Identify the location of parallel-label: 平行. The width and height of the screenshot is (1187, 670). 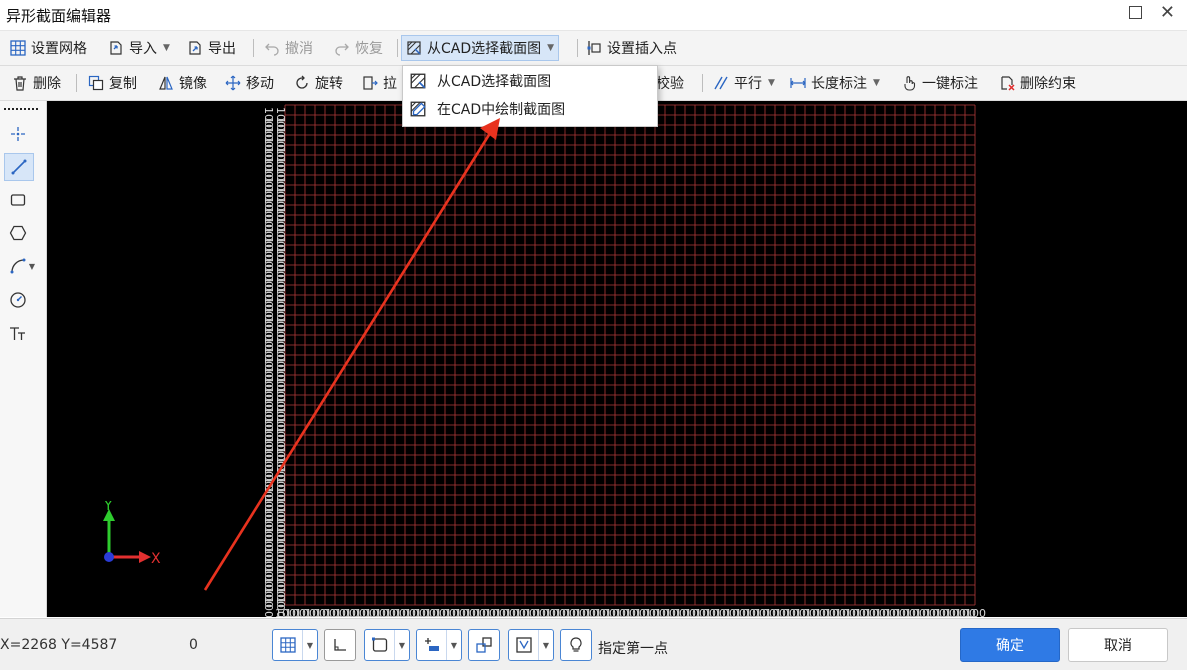
(748, 84).